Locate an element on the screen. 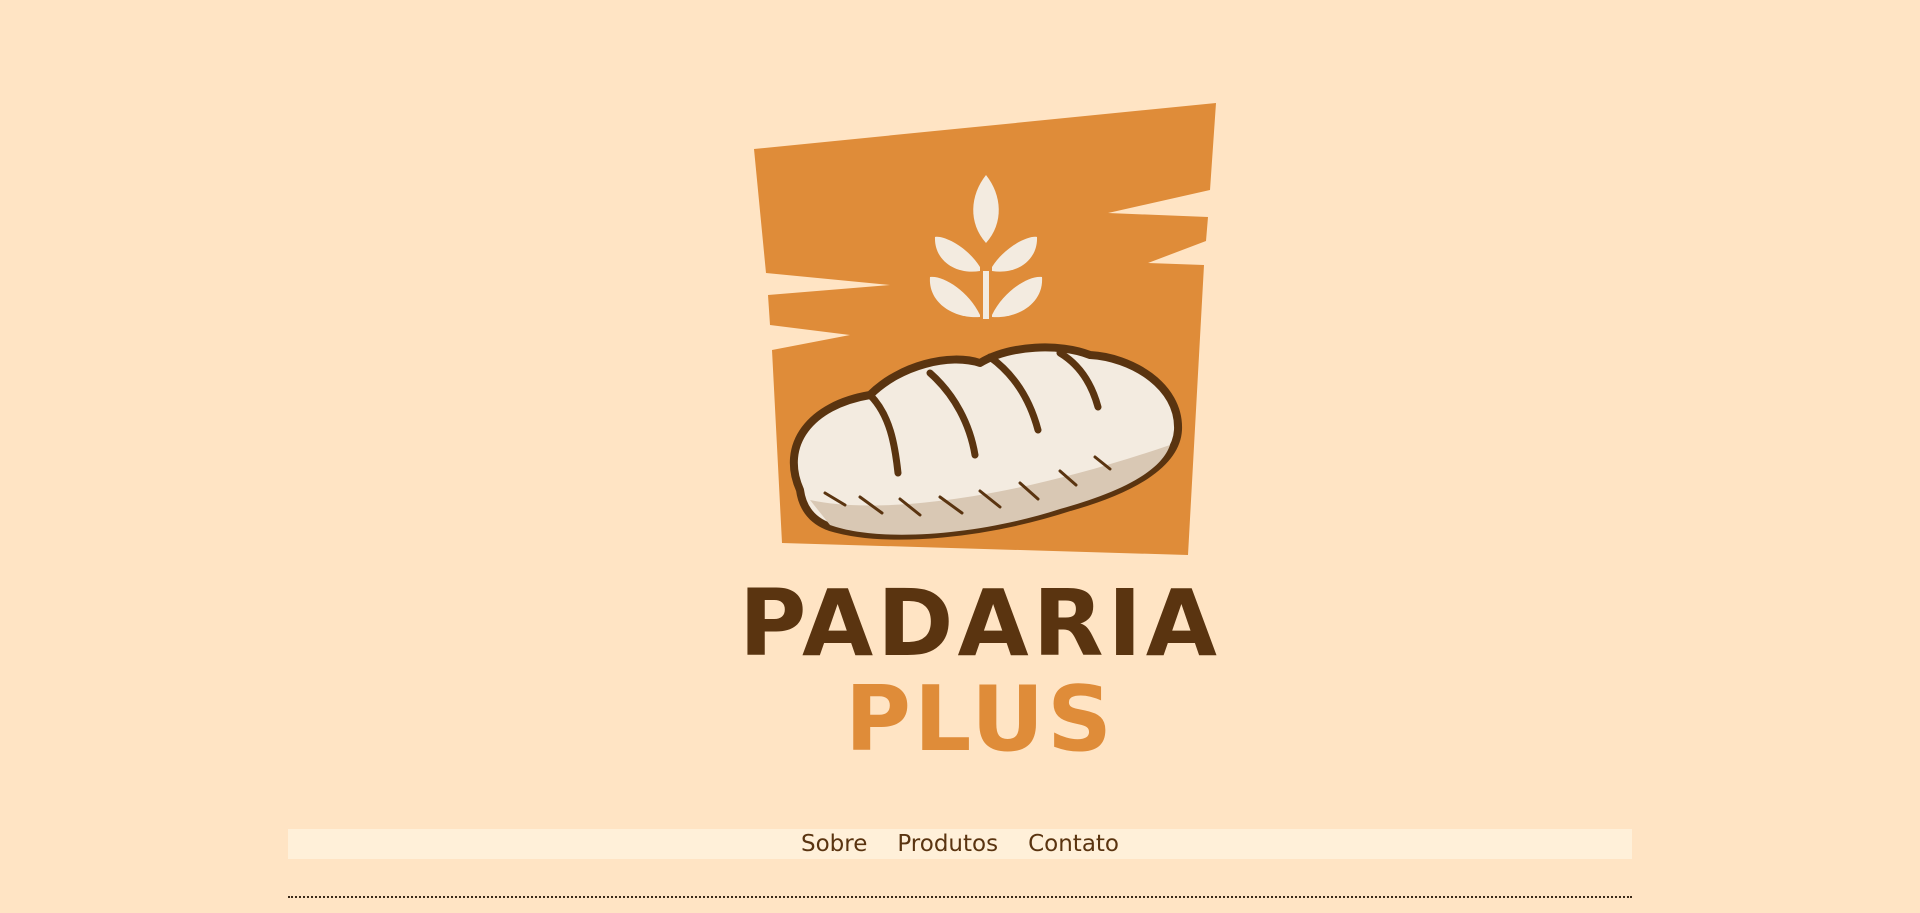  main-nav: Sobre Produtos Contato is located at coordinates (960, 844).